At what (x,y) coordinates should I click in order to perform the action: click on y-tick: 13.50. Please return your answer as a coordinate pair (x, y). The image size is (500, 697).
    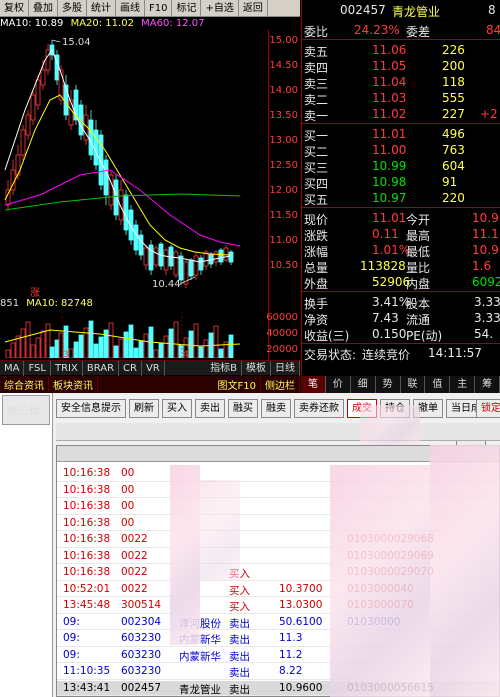
    Looking at the image, I should click on (283, 115).